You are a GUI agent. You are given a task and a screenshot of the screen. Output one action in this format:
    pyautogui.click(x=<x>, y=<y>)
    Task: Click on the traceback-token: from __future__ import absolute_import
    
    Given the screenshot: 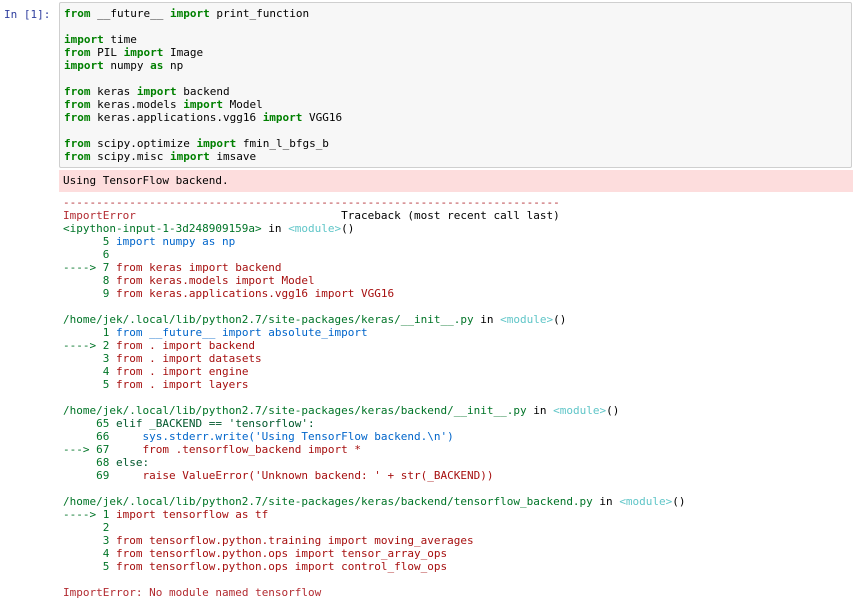 What is the action you would take?
    pyautogui.click(x=241, y=332)
    